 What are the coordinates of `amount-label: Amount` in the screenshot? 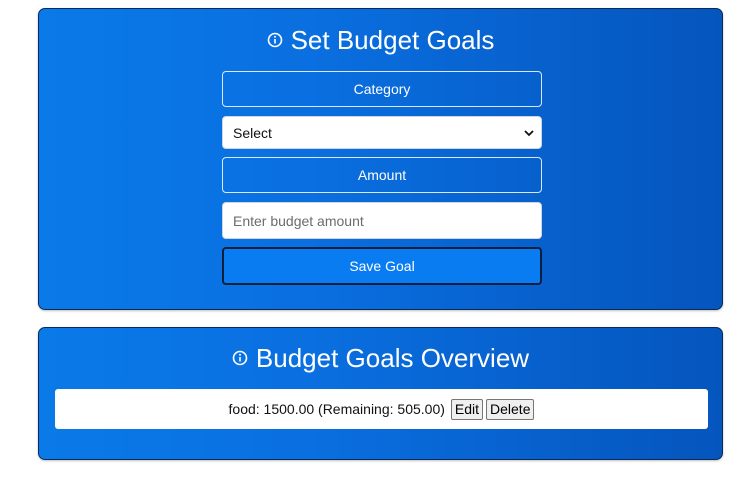 It's located at (382, 175).